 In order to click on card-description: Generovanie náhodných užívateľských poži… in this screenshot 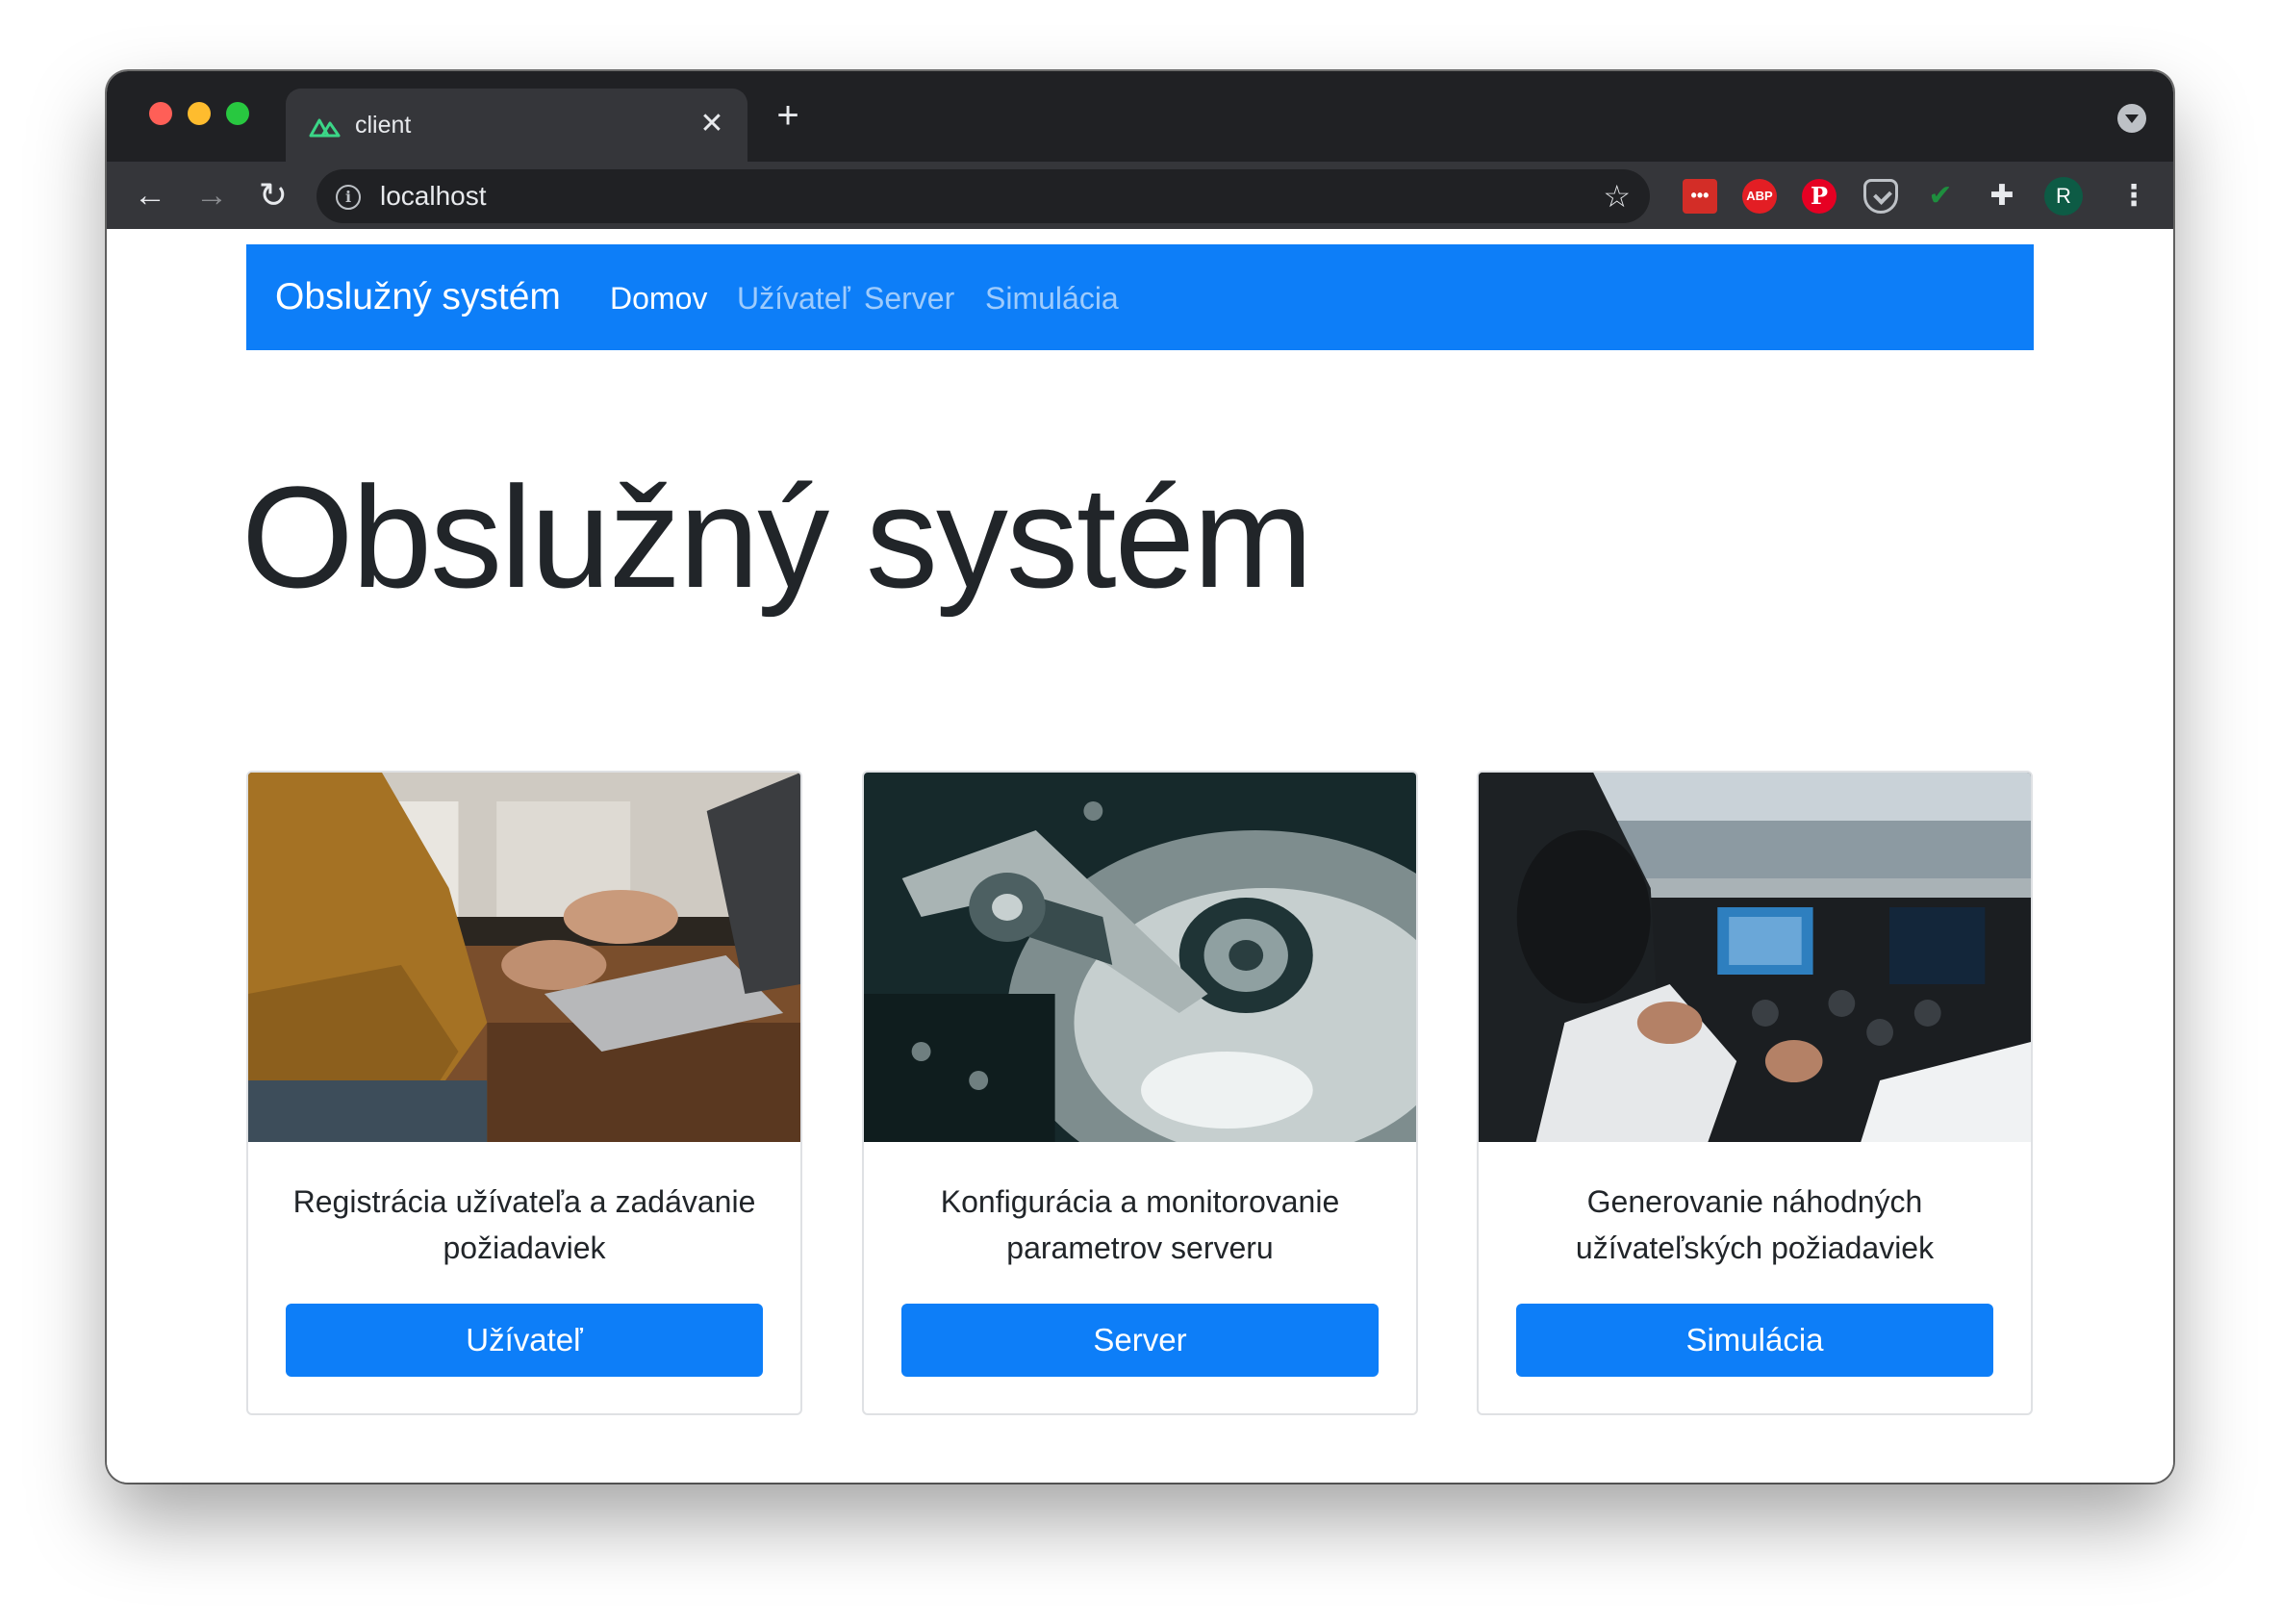, I will do `click(1755, 1224)`.